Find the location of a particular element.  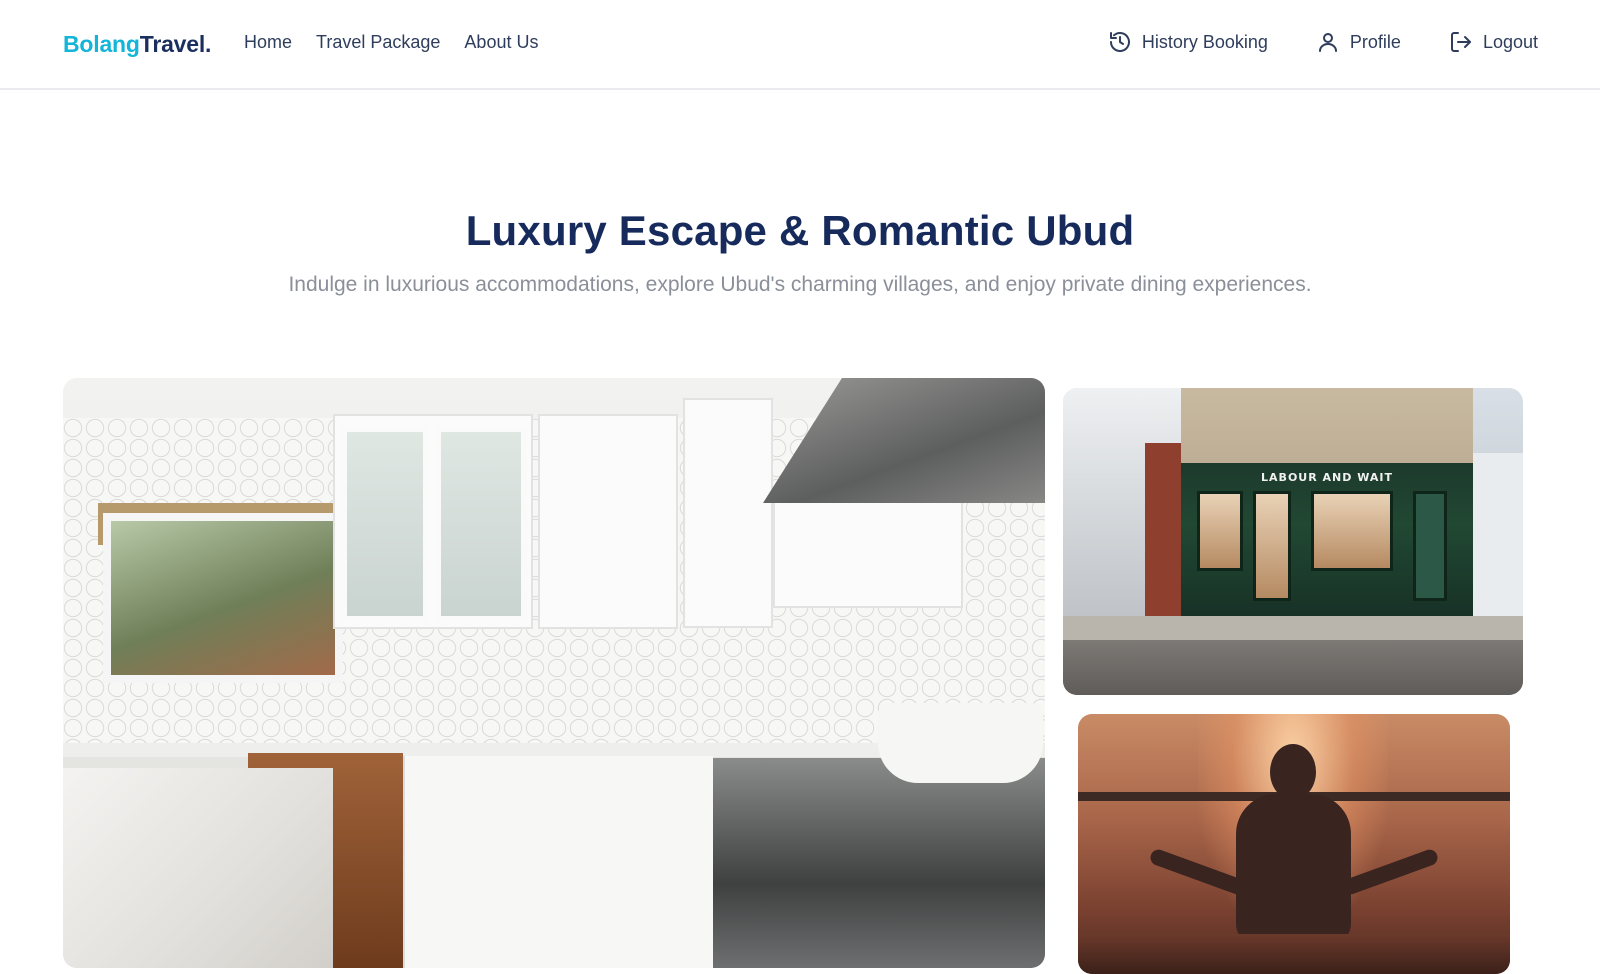

page-title: Luxury Escape & Romantic Ubud is located at coordinates (800, 230).